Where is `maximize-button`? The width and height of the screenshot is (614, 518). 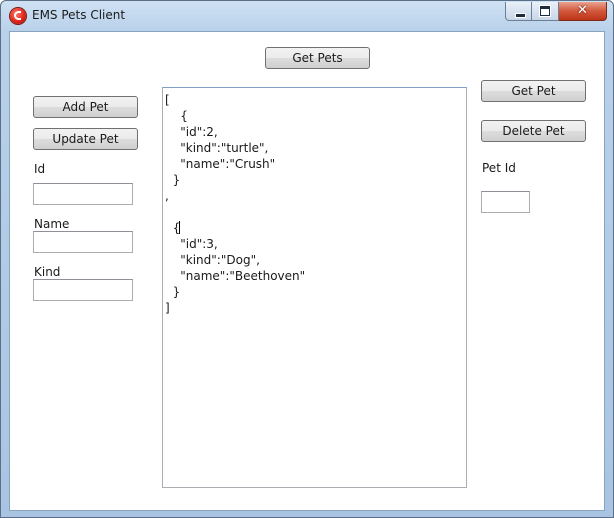 maximize-button is located at coordinates (545, 11).